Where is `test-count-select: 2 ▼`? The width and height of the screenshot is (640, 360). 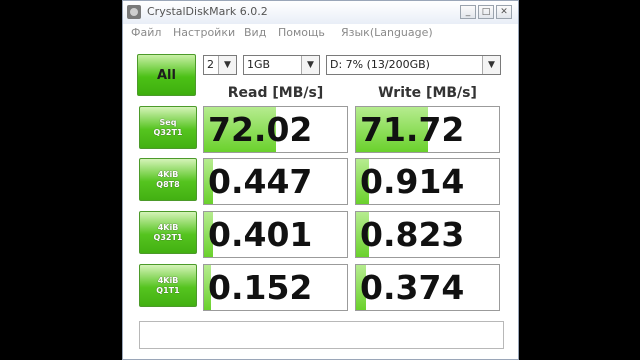 test-count-select: 2 ▼ is located at coordinates (220, 65).